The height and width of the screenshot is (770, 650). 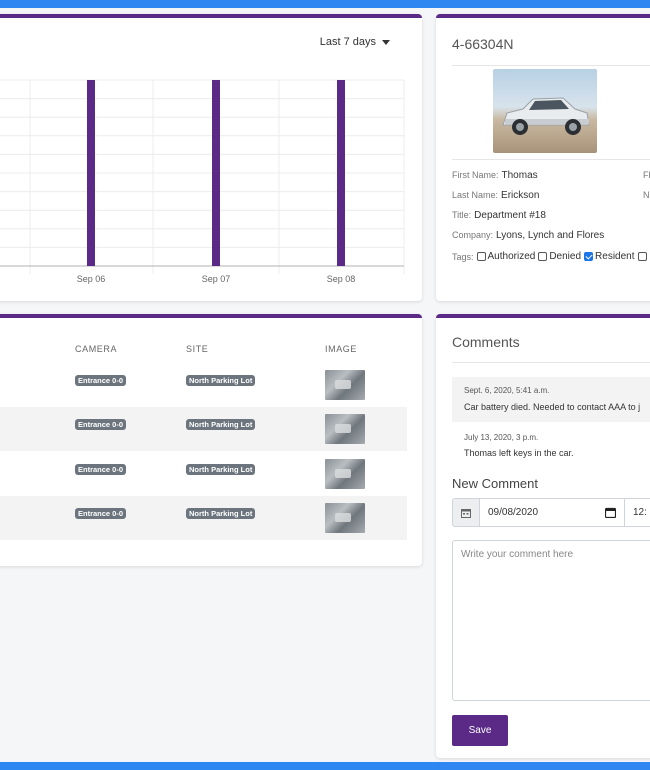 What do you see at coordinates (466, 512) in the screenshot?
I see `calendar-icon` at bounding box center [466, 512].